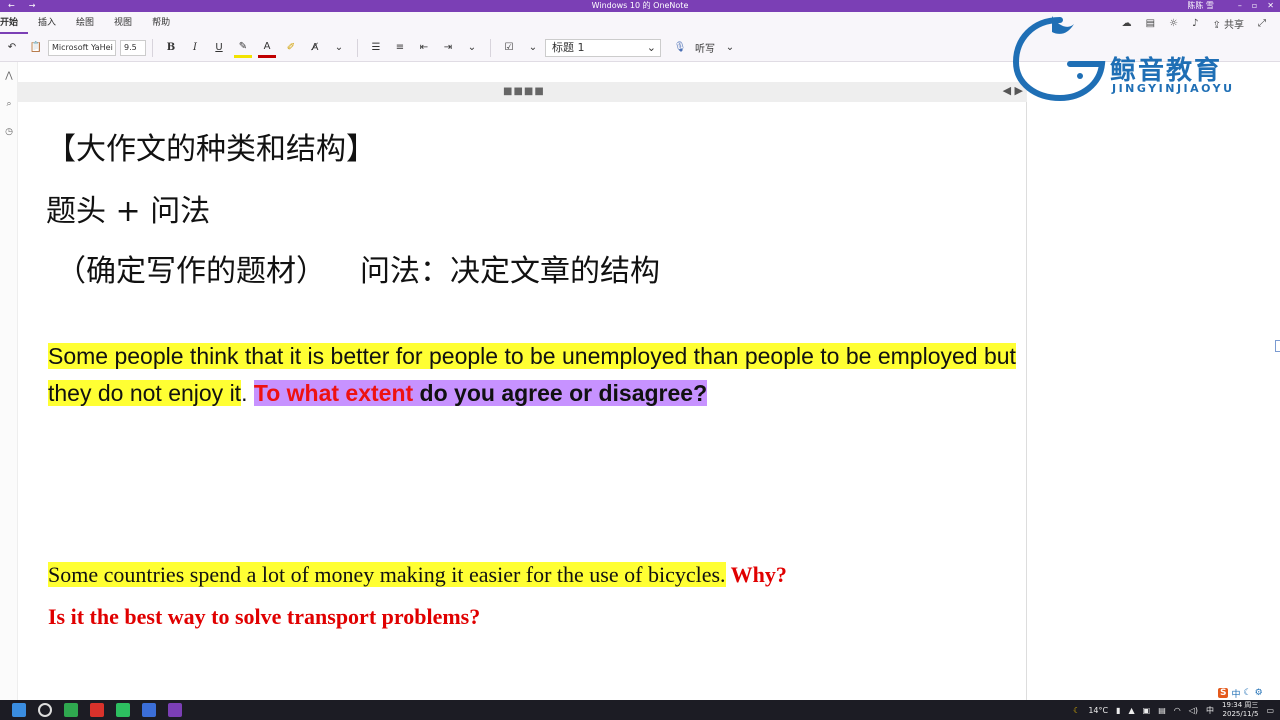  Describe the element at coordinates (1230, 6) in the screenshot. I see `window-controls: 陈陈 雪 – ▫ ✕` at that location.